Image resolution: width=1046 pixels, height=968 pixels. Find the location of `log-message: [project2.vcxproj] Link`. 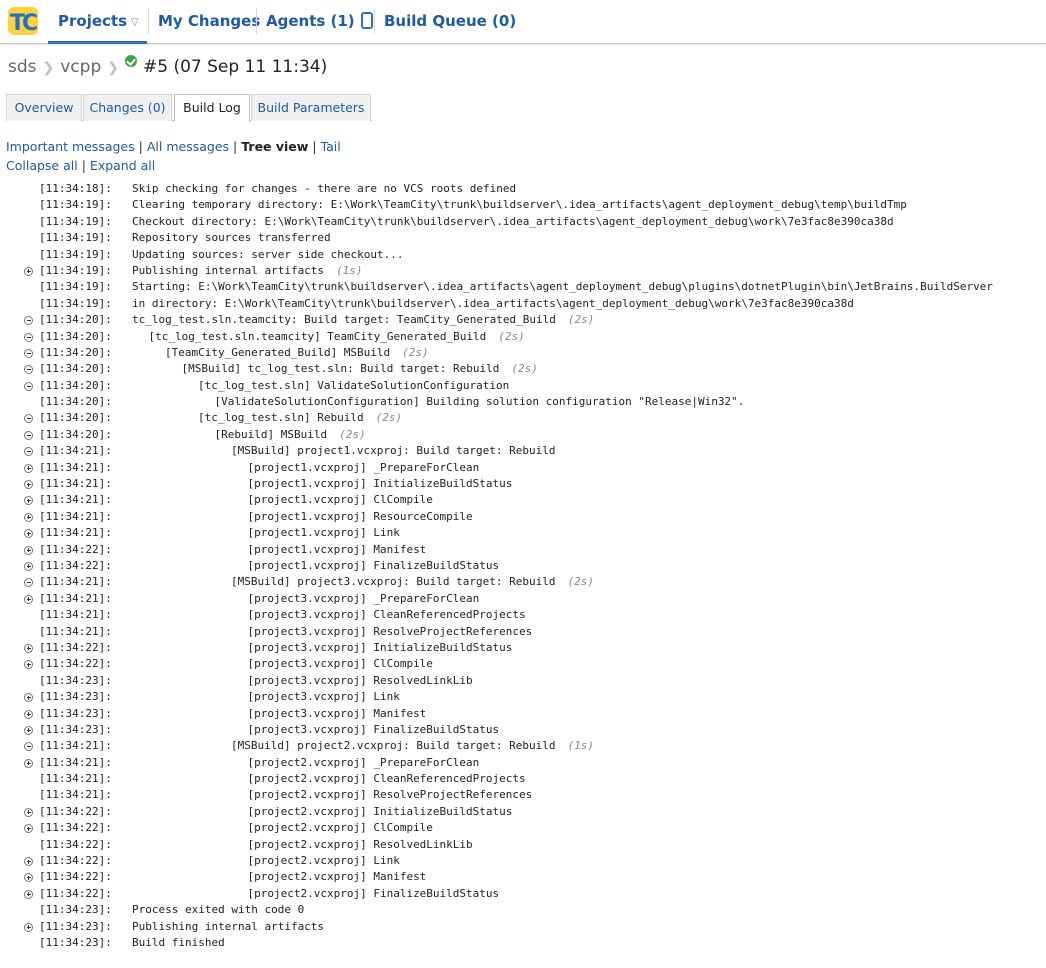

log-message: [project2.vcxproj] Link is located at coordinates (324, 861).